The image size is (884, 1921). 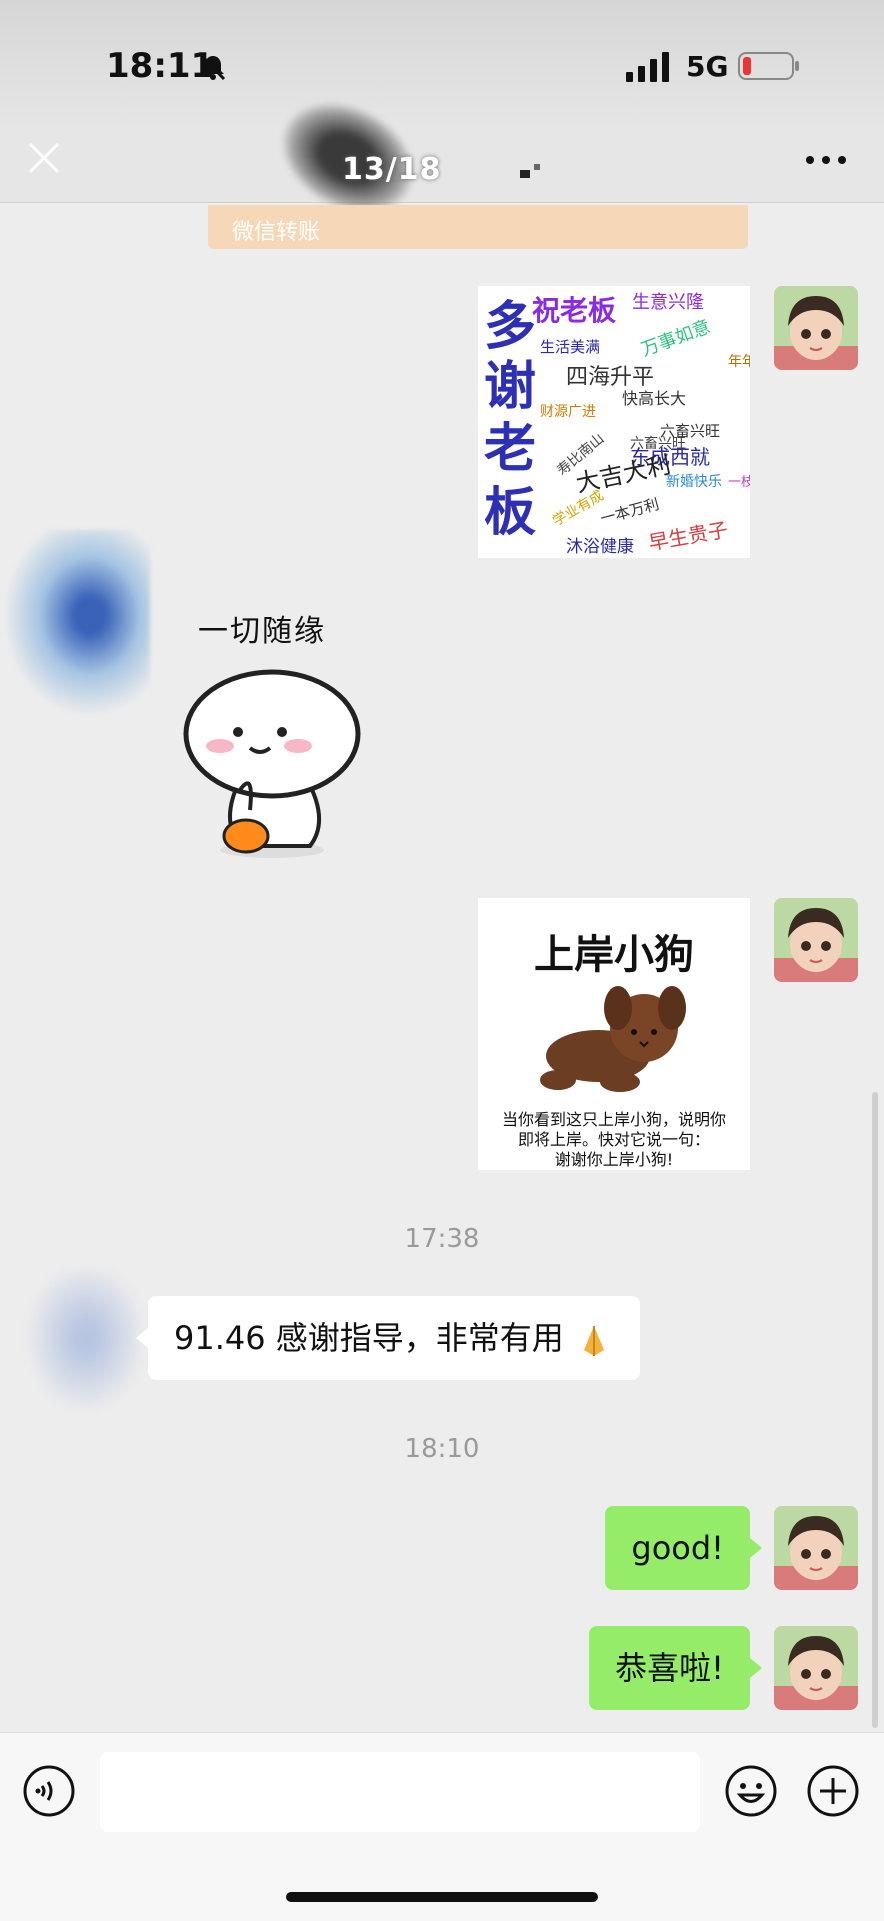 What do you see at coordinates (654, 398) in the screenshot?
I see `svg-text: 快高长大` at bounding box center [654, 398].